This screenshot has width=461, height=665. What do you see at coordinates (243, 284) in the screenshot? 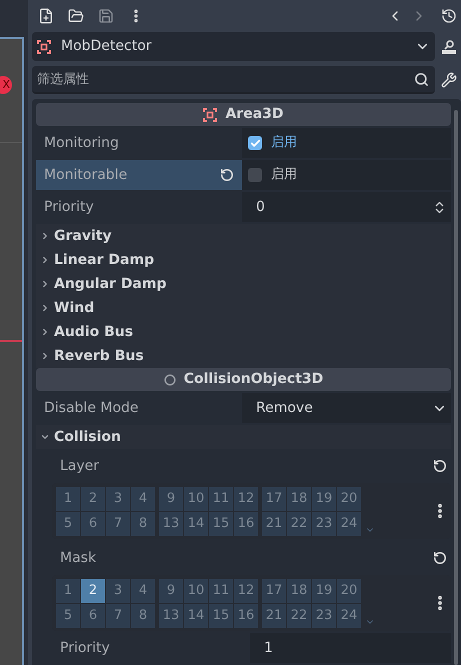
I see `group-toggle: Angular Damp` at bounding box center [243, 284].